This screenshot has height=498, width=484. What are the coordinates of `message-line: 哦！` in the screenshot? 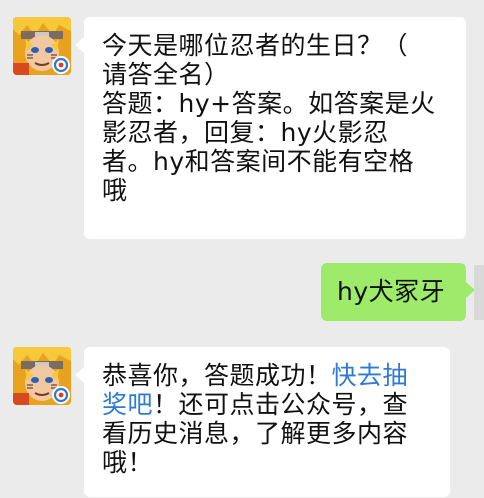 It's located at (128, 462).